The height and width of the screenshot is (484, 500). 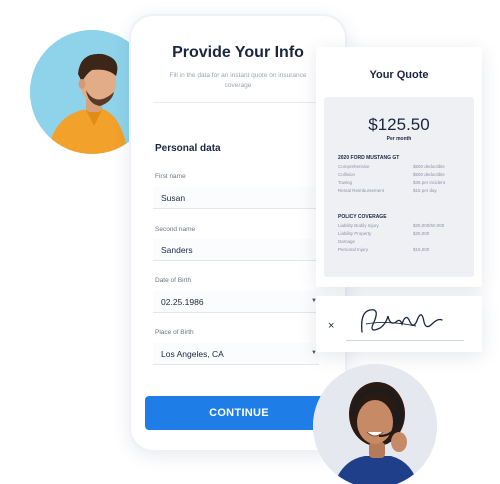 What do you see at coordinates (192, 354) in the screenshot?
I see `place-of-birth-value: Los Angeles, CA` at bounding box center [192, 354].